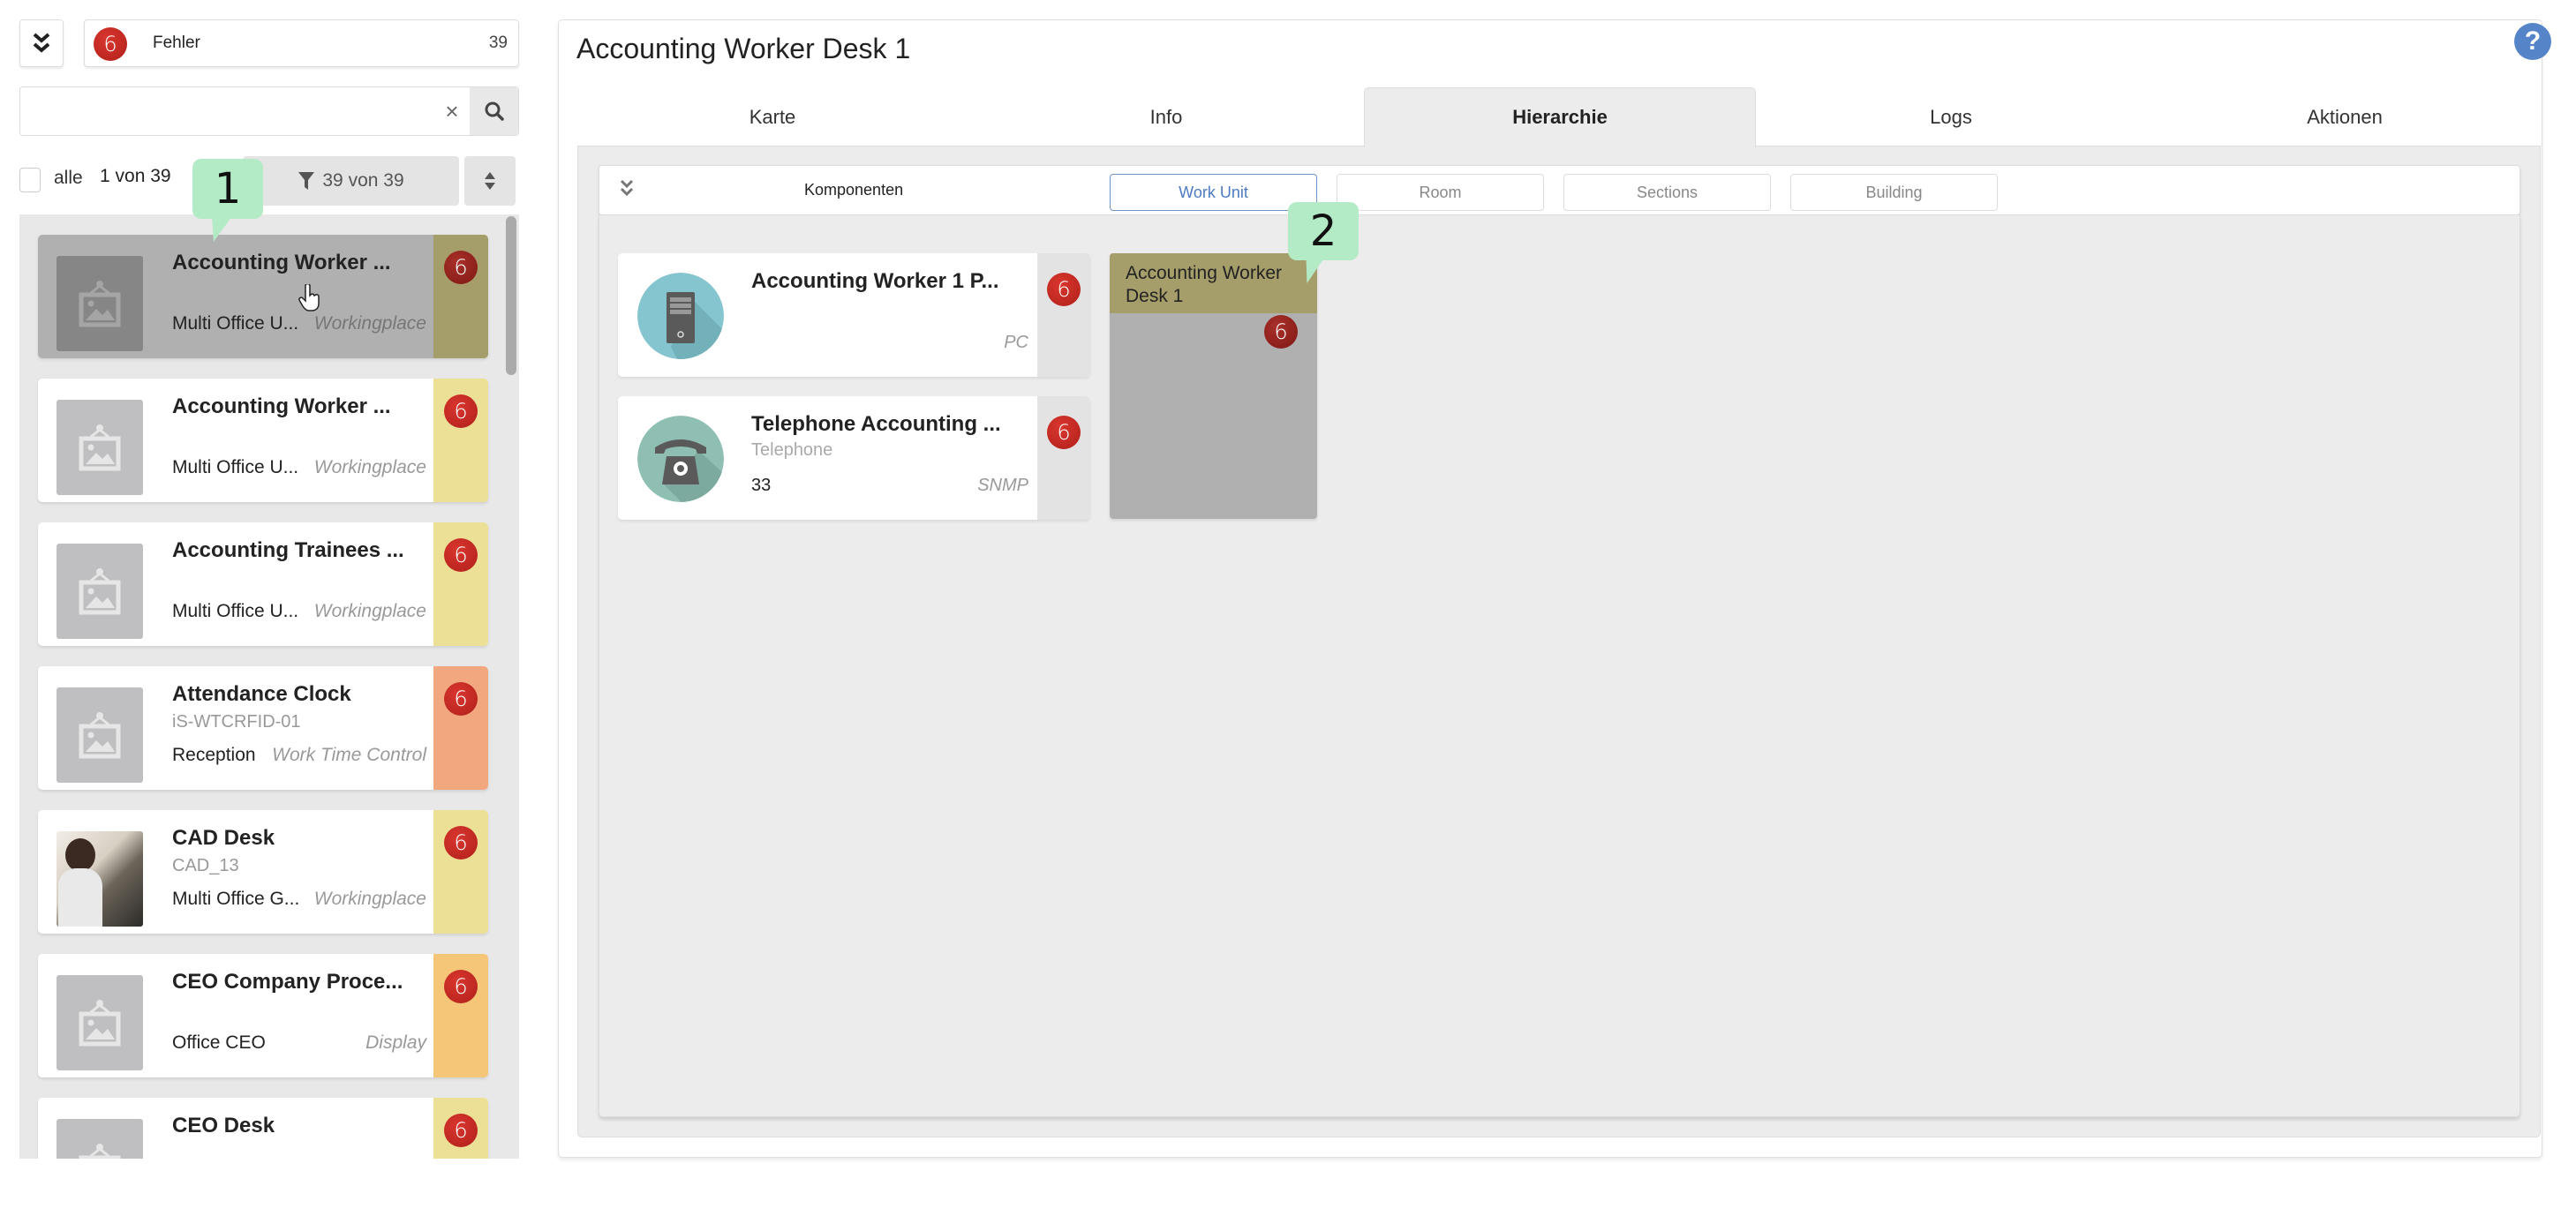 The image size is (2576, 1216). Describe the element at coordinates (69, 178) in the screenshot. I see `select-all-label: alle` at that location.